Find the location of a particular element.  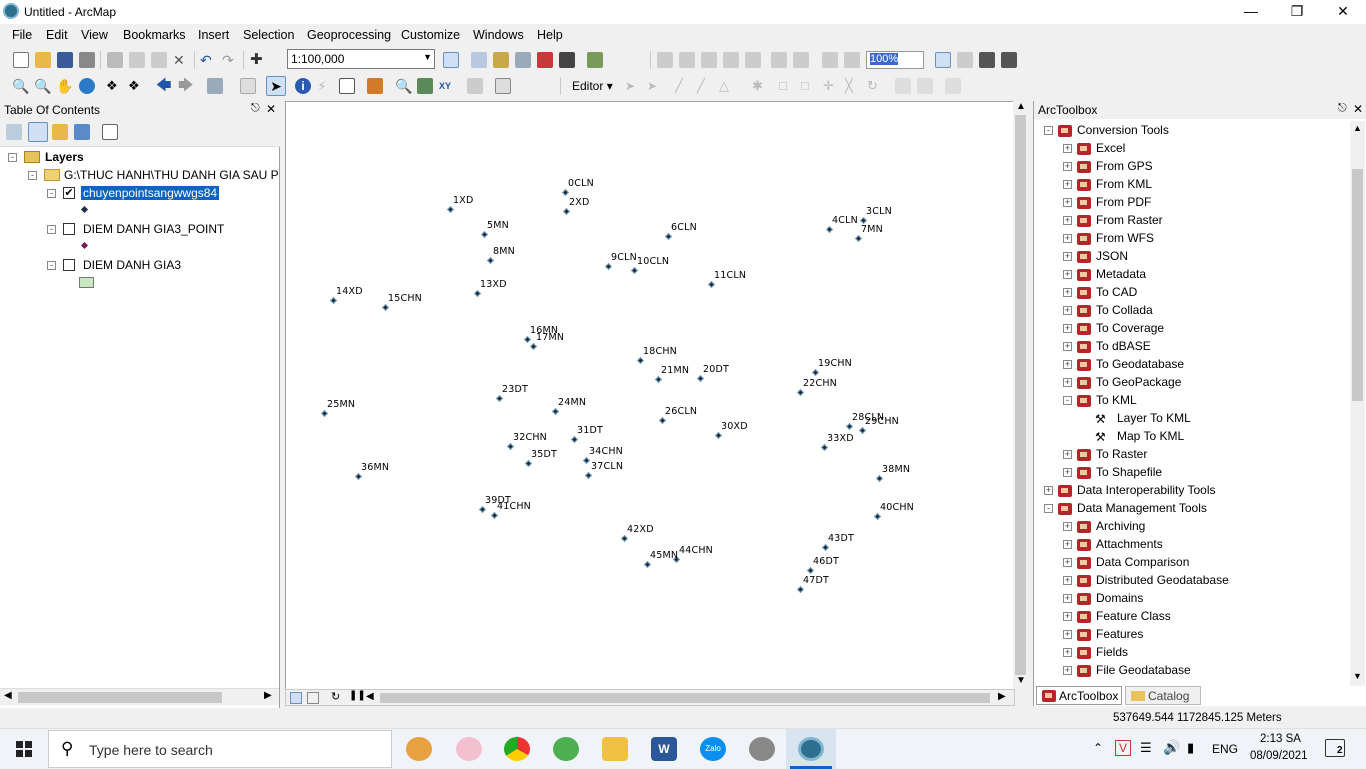

clock-time: 2:13 SA is located at coordinates (1280, 739).